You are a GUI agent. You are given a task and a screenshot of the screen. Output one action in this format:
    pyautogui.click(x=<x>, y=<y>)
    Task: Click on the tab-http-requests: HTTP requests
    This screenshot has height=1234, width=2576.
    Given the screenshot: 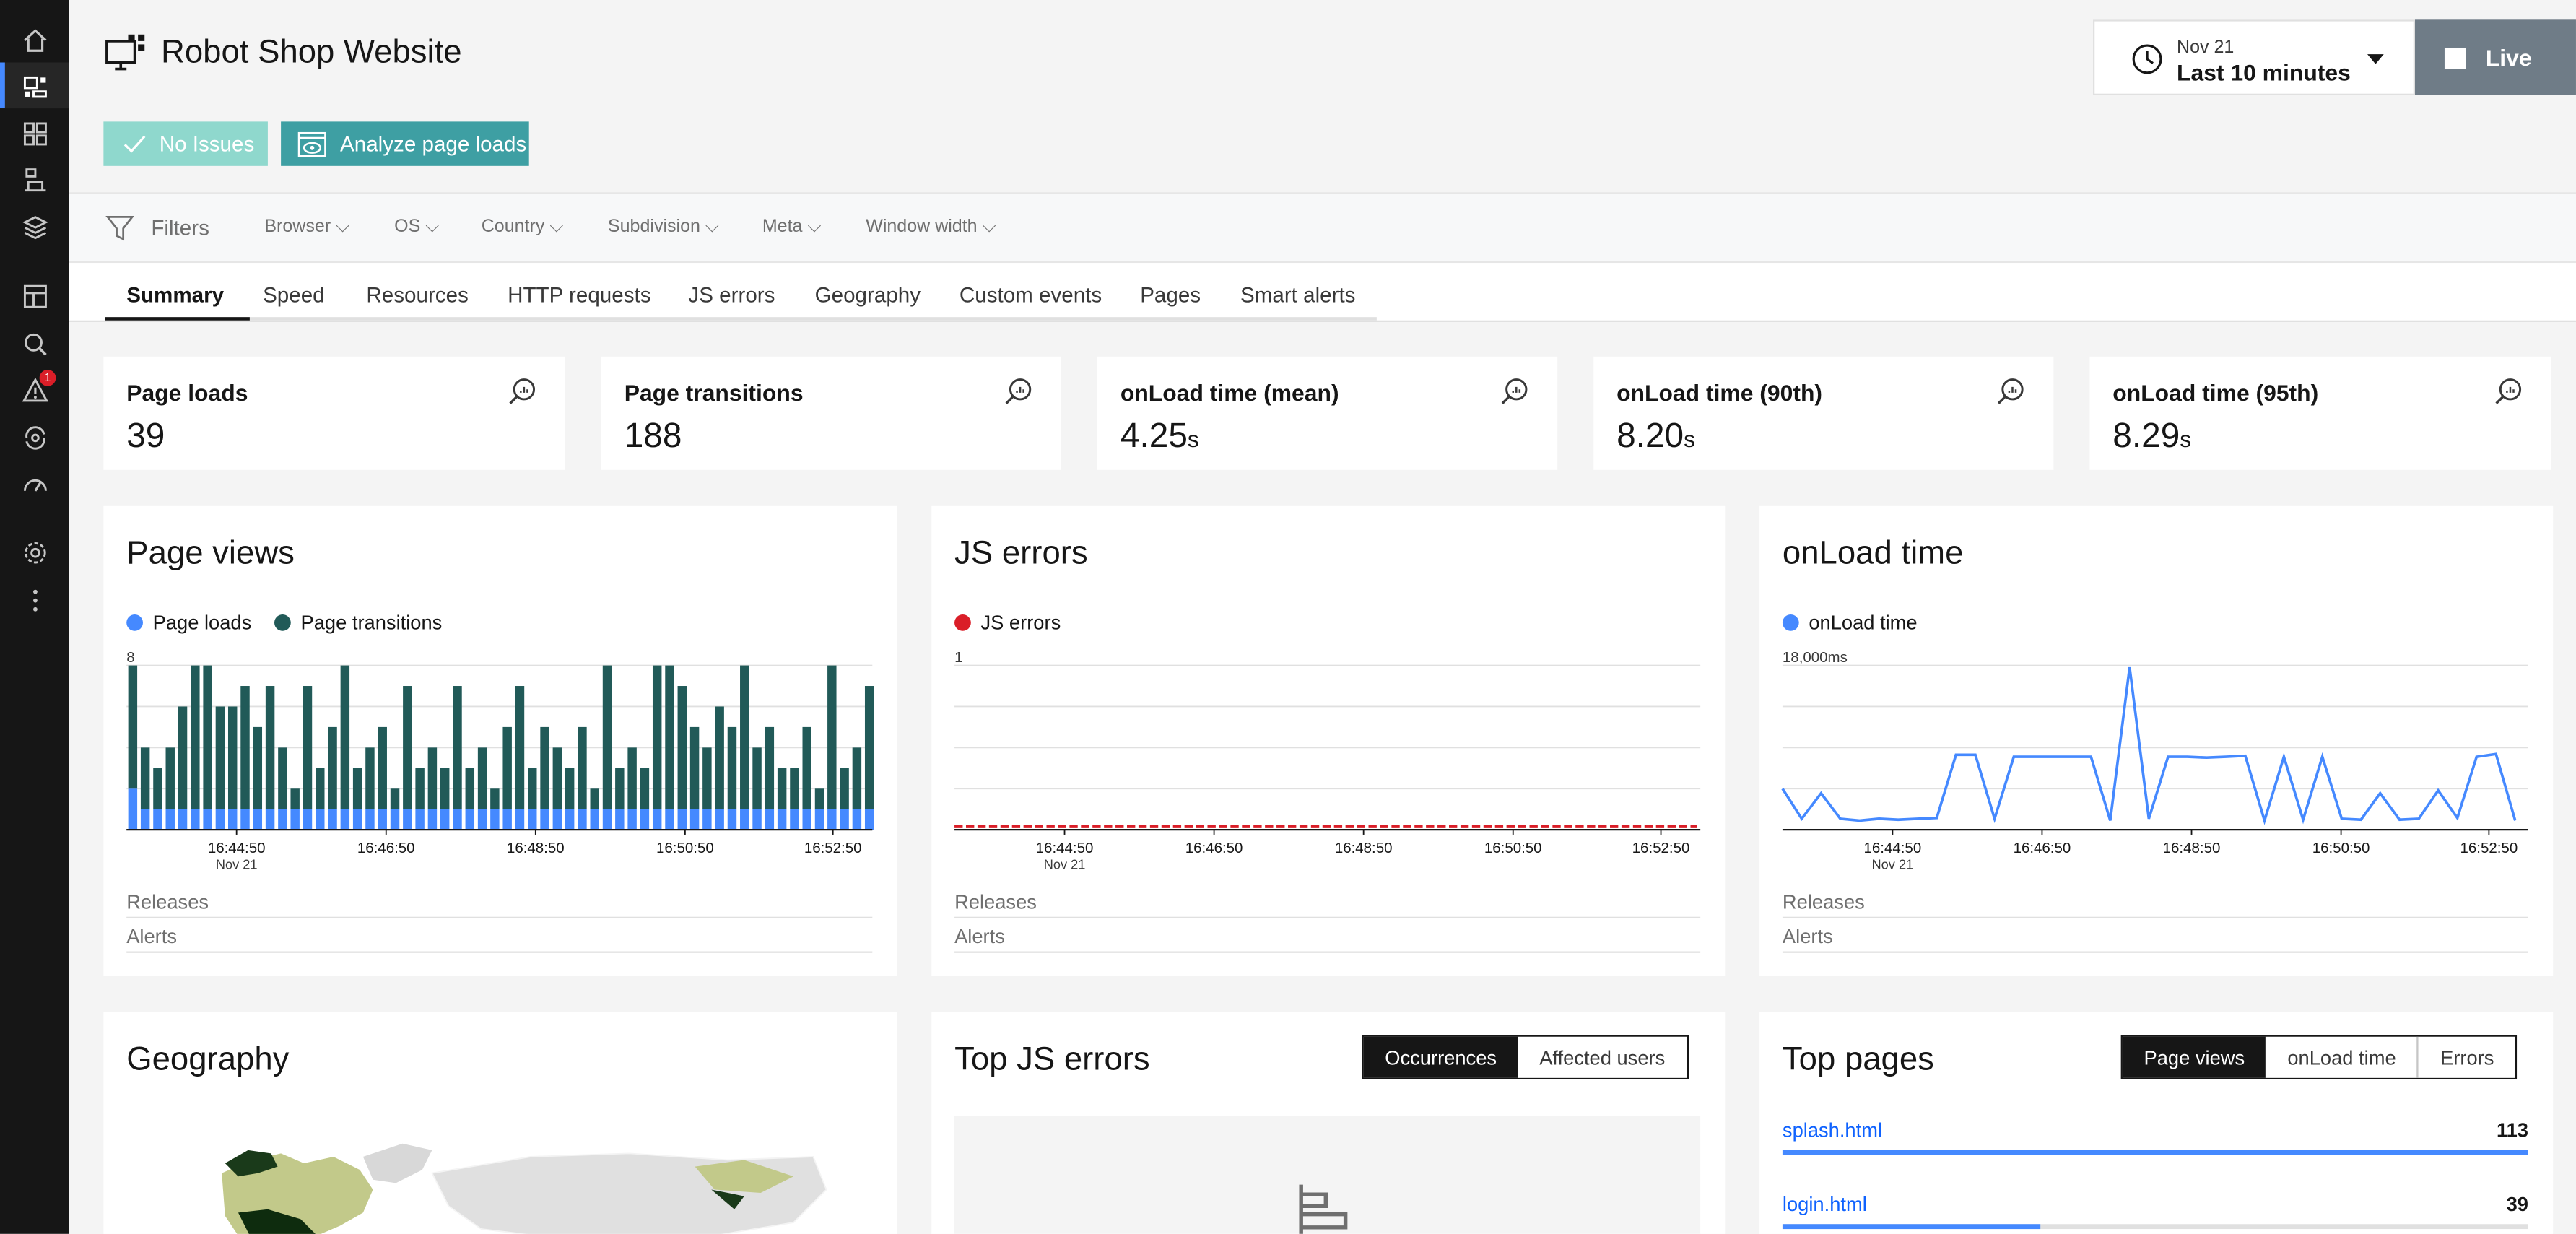 What is the action you would take?
    pyautogui.click(x=579, y=294)
    